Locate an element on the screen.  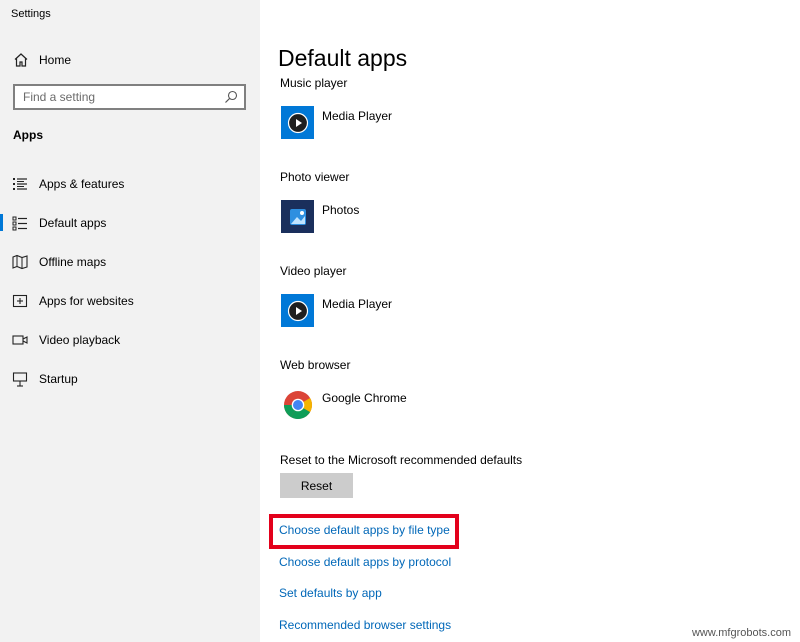
recommended-browser-settings-link: Recommended browser settings is located at coordinates (365, 625).